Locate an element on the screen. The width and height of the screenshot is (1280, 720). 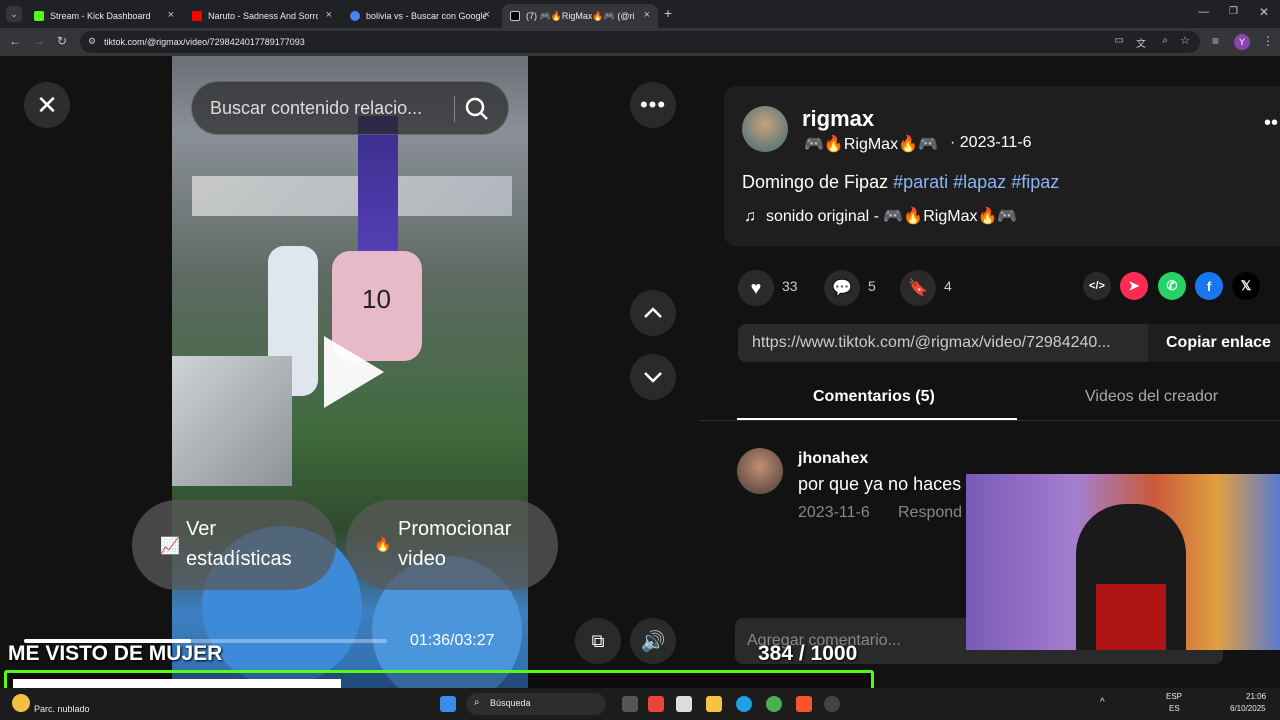
tab-label: Naruto - Sadness And Sorrow ( is located at coordinates (263, 16).